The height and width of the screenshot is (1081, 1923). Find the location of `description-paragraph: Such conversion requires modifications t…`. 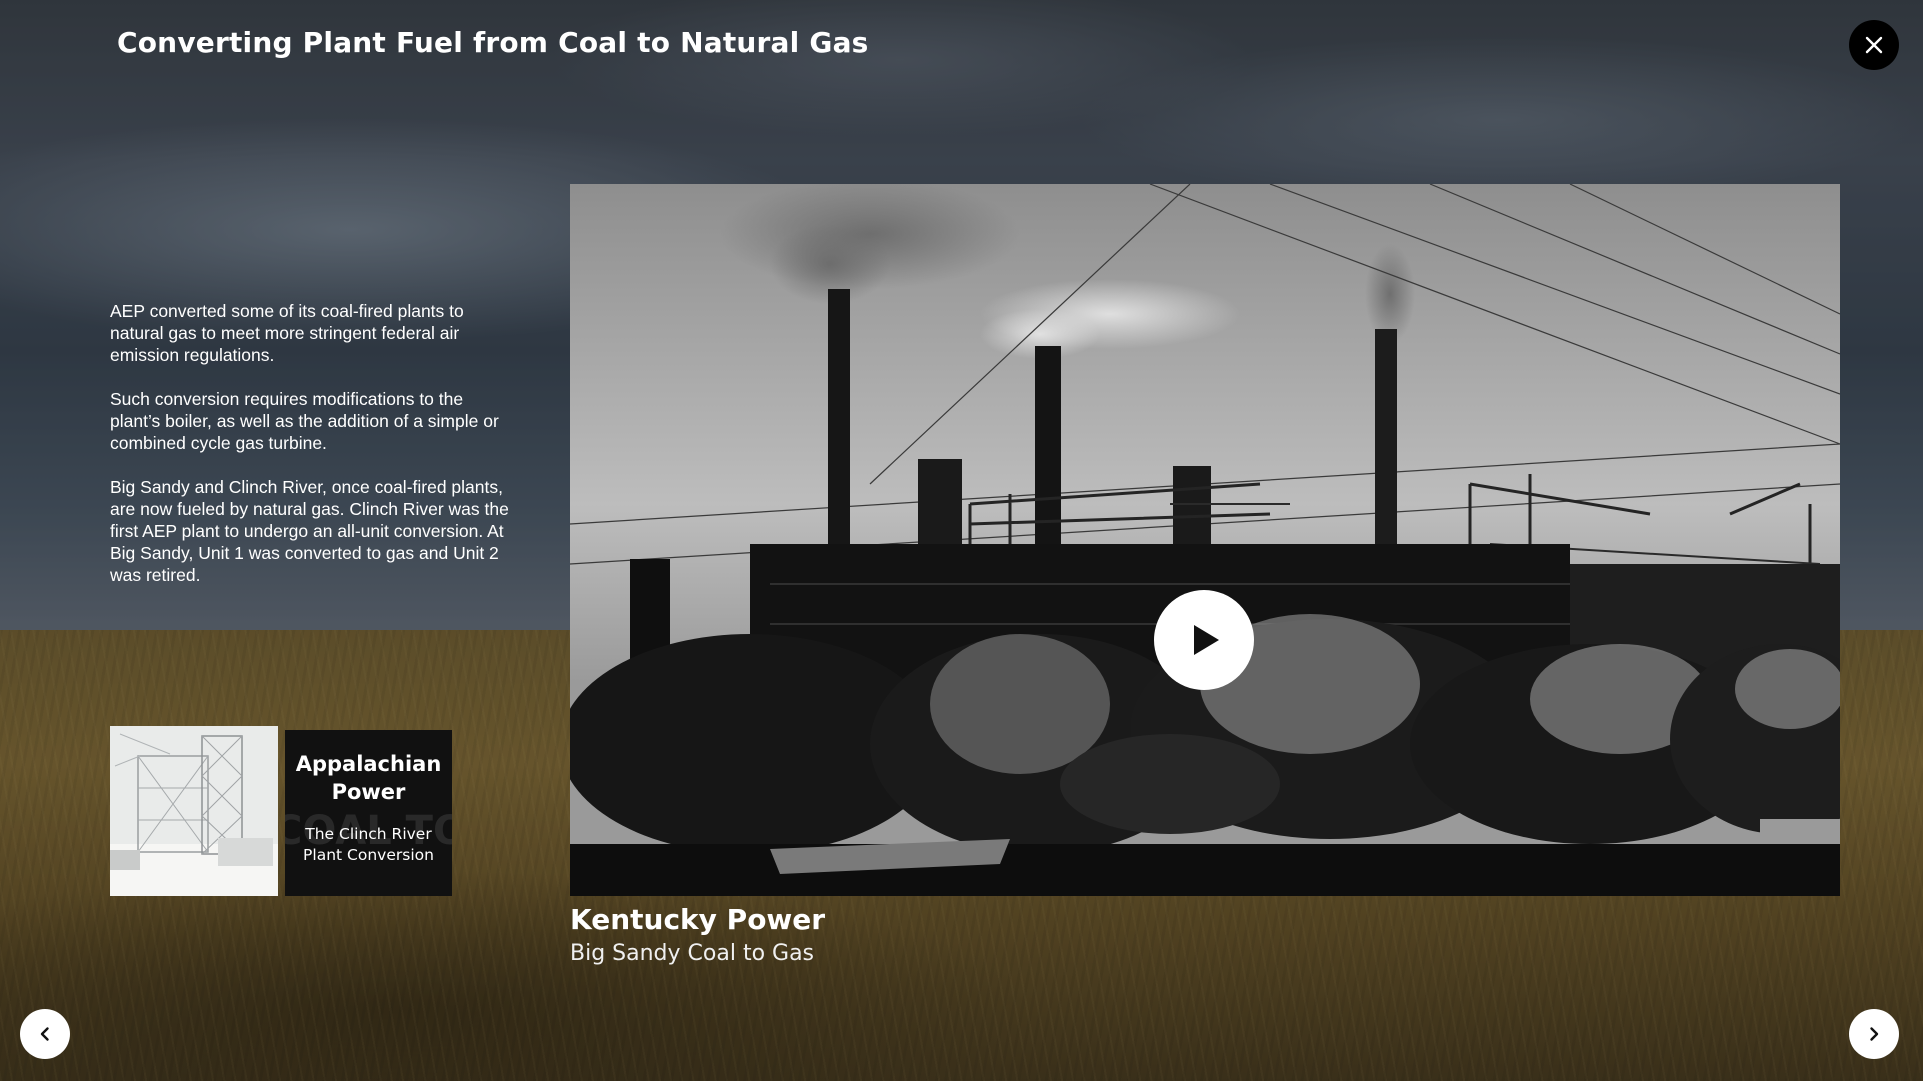

description-paragraph: Such conversion requires modifications t… is located at coordinates (304, 421).